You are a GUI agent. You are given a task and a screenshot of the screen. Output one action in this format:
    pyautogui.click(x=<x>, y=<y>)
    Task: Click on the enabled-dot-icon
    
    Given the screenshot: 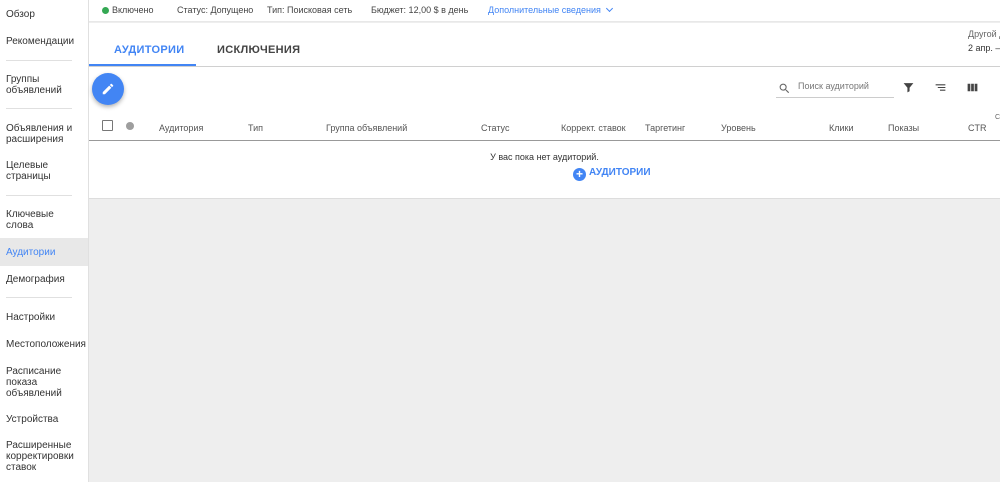 What is the action you would take?
    pyautogui.click(x=105, y=10)
    